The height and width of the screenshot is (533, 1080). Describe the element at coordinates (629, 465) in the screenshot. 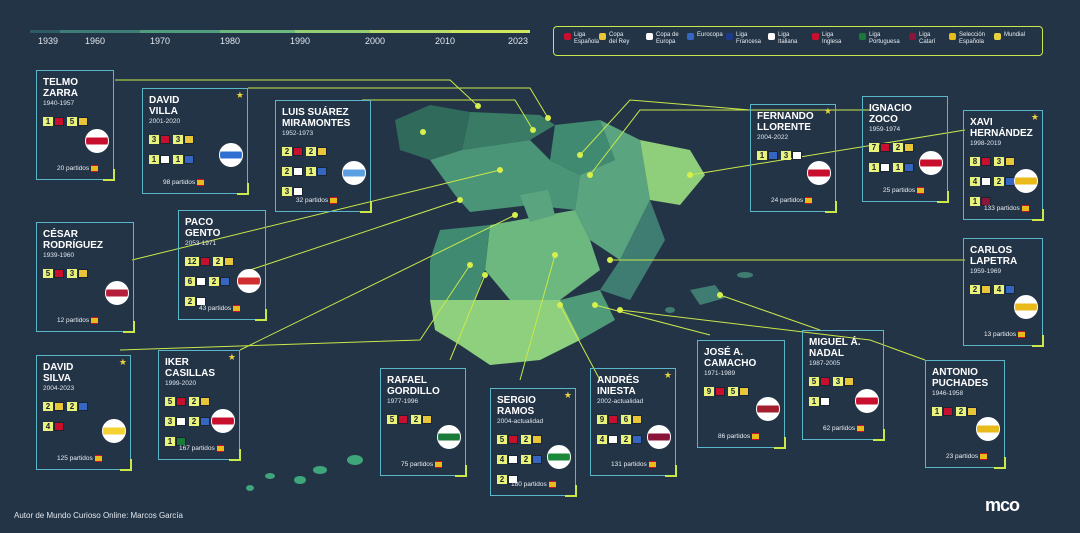

I see `partidos-text: 131 partidos` at that location.